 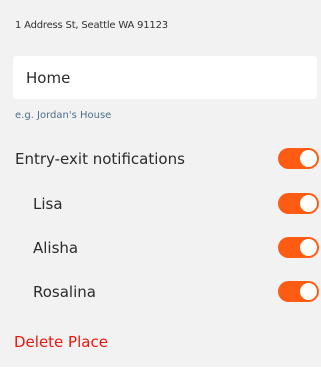 I want to click on place-name-hint: e.g. Jordan's House, so click(x=63, y=115).